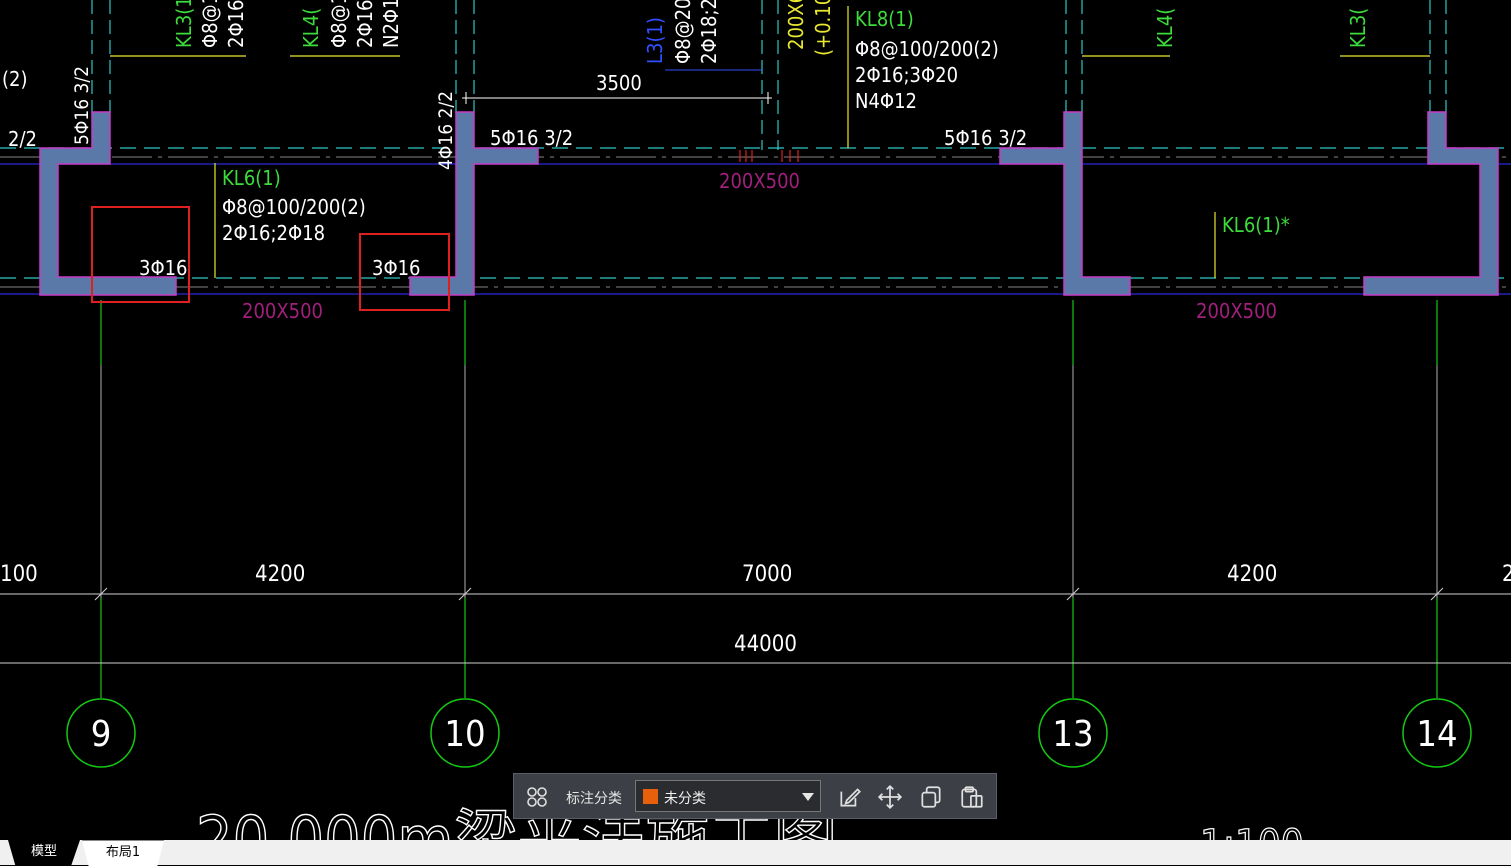 The width and height of the screenshot is (1511, 866). Describe the element at coordinates (619, 83) in the screenshot. I see `dim-3500: 3500` at that location.